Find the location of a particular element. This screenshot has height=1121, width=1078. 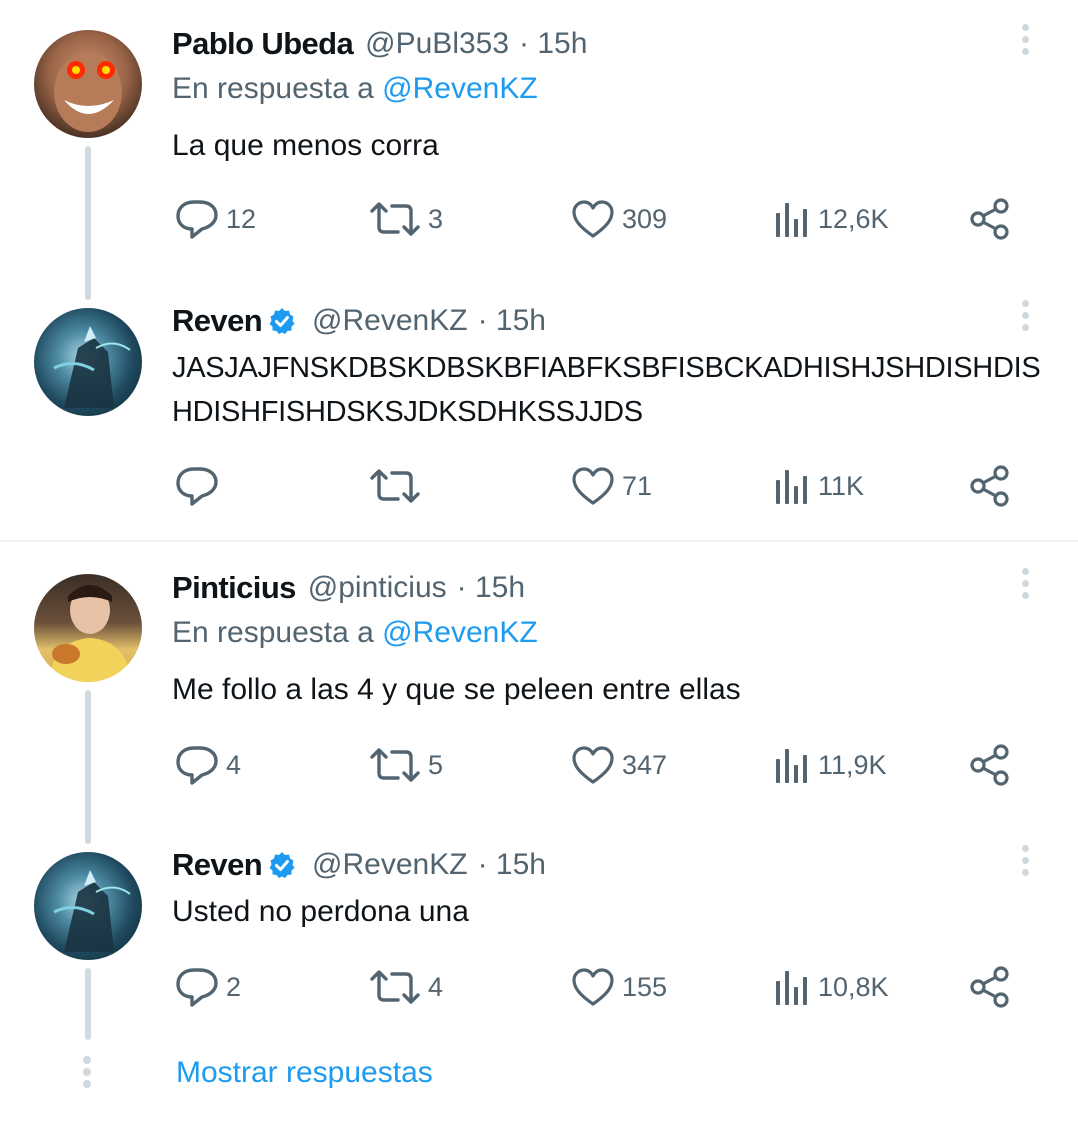

views-button: 11,9K is located at coordinates (829, 765).